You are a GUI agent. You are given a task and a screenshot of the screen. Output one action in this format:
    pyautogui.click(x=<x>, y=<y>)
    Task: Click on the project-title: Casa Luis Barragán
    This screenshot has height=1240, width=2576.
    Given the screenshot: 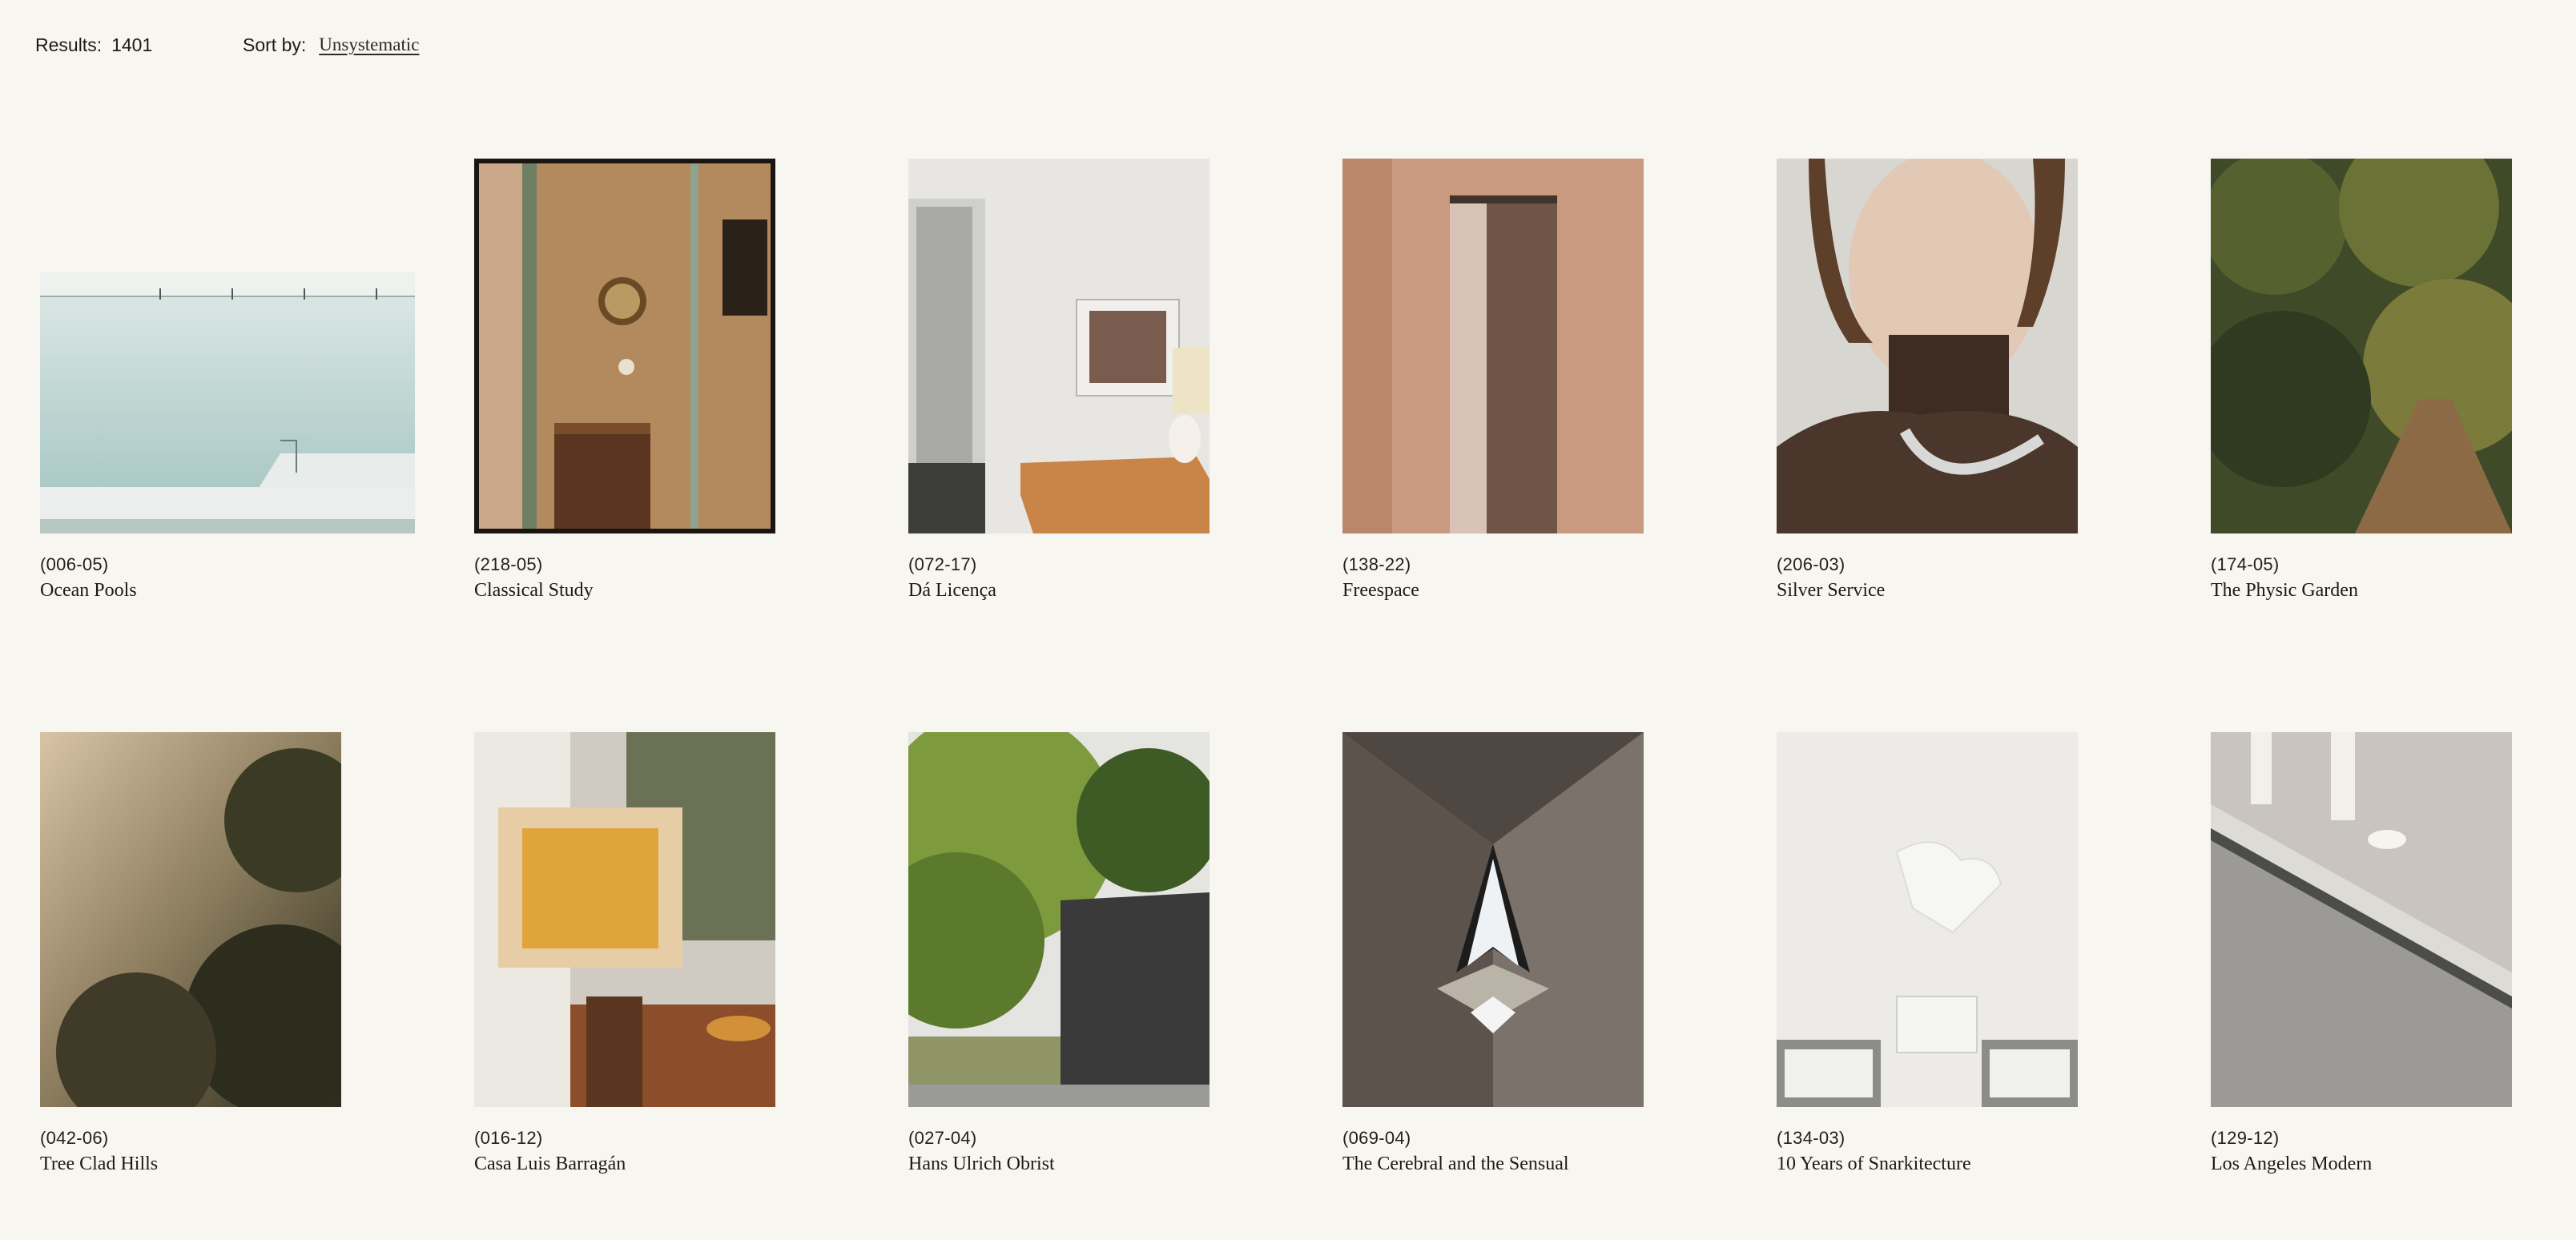 What is the action you would take?
    pyautogui.click(x=550, y=1164)
    